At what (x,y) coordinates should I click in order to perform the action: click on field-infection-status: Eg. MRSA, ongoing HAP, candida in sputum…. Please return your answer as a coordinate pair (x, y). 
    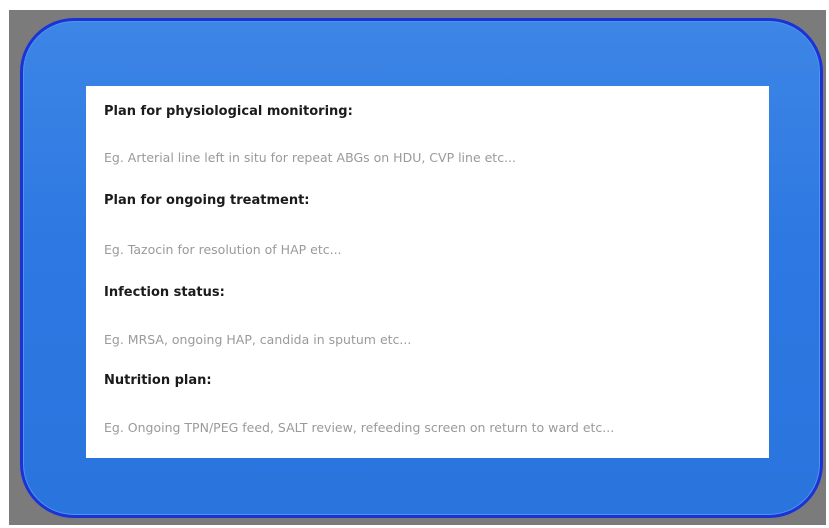
    Looking at the image, I should click on (257, 339).